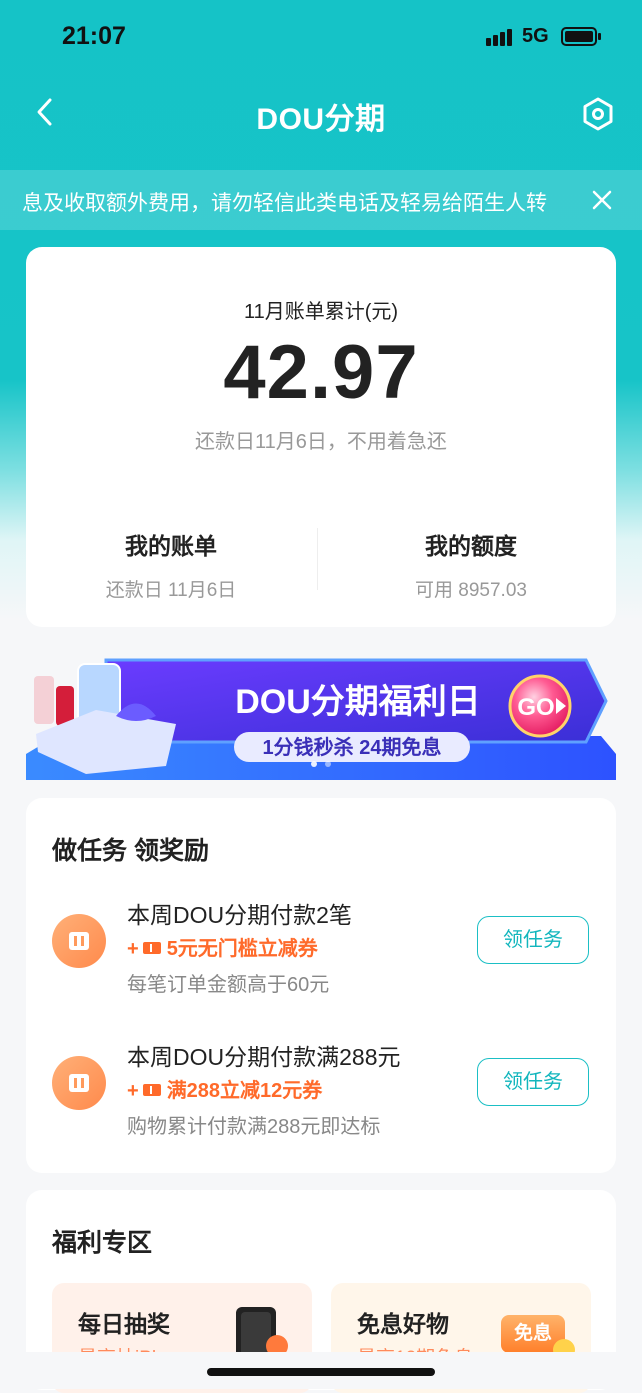 The image size is (642, 1393). Describe the element at coordinates (535, 36) in the screenshot. I see `network-type: 5G` at that location.